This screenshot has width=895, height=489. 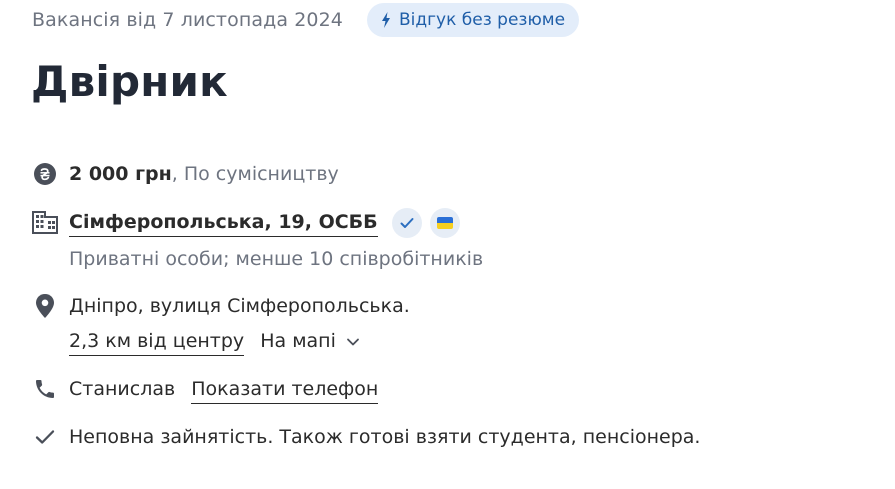 I want to click on company-description: Приватні особи; менше 10 співробітників, so click(x=276, y=259).